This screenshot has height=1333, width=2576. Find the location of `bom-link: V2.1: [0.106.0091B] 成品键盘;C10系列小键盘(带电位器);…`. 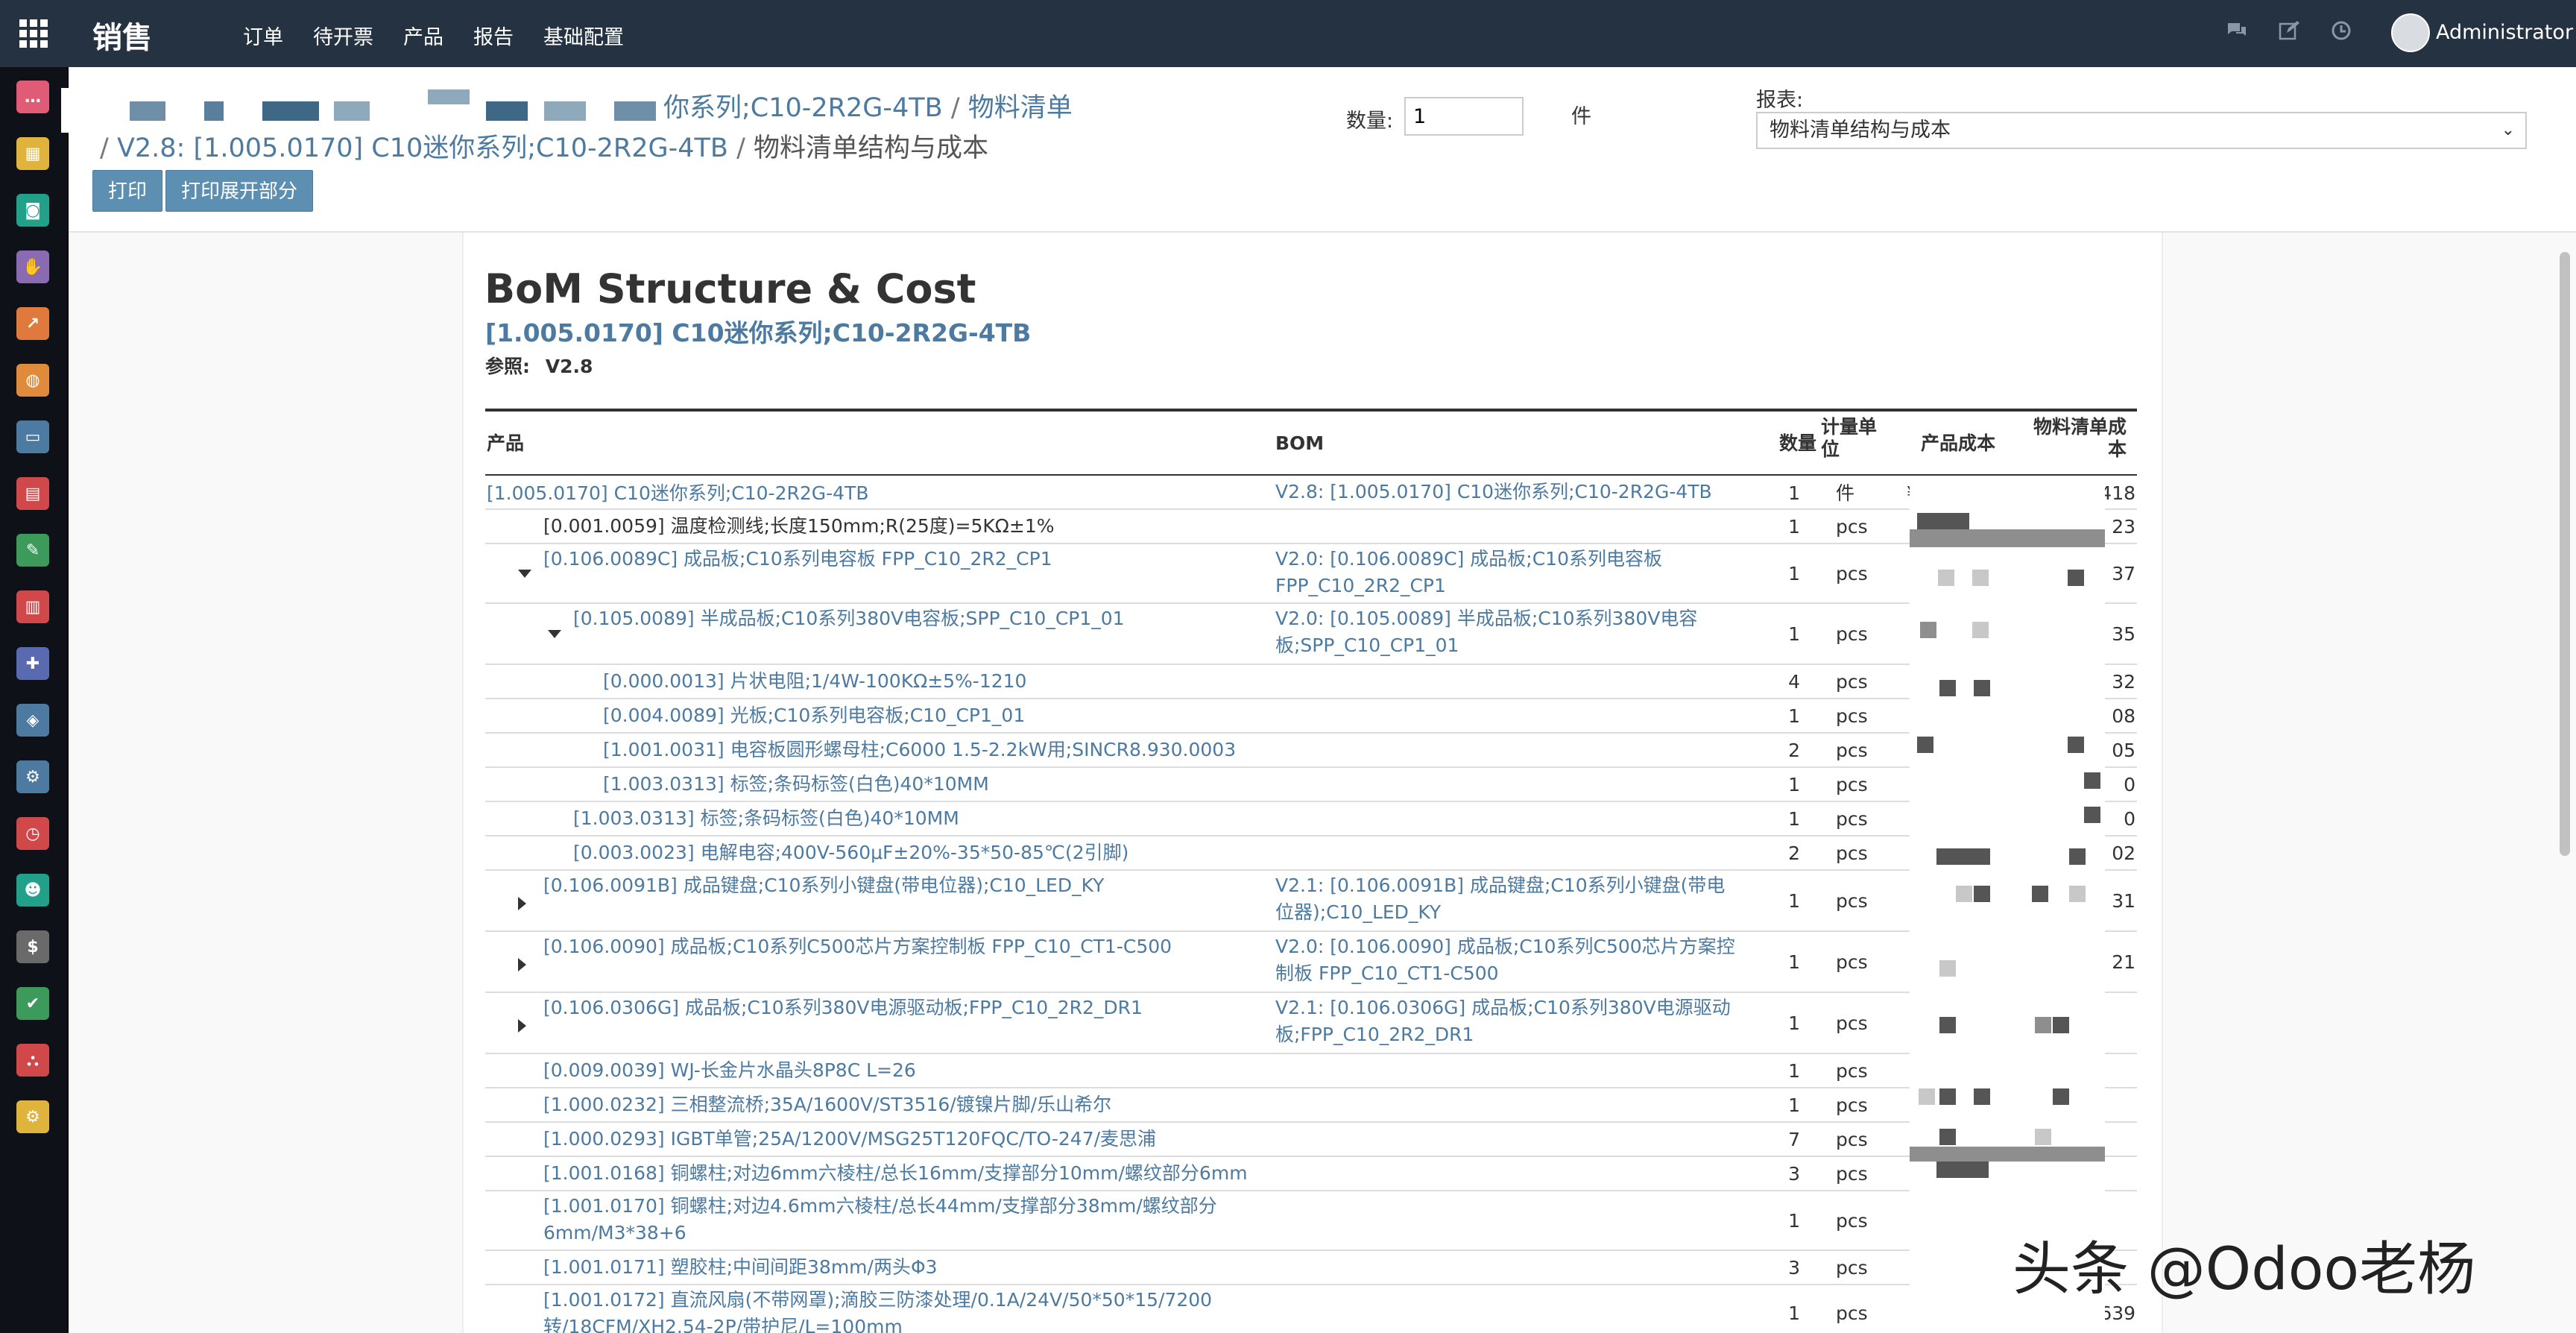

bom-link: V2.1: [0.106.0091B] 成品键盘;C10系列小键盘(带电位器);… is located at coordinates (1506, 899).